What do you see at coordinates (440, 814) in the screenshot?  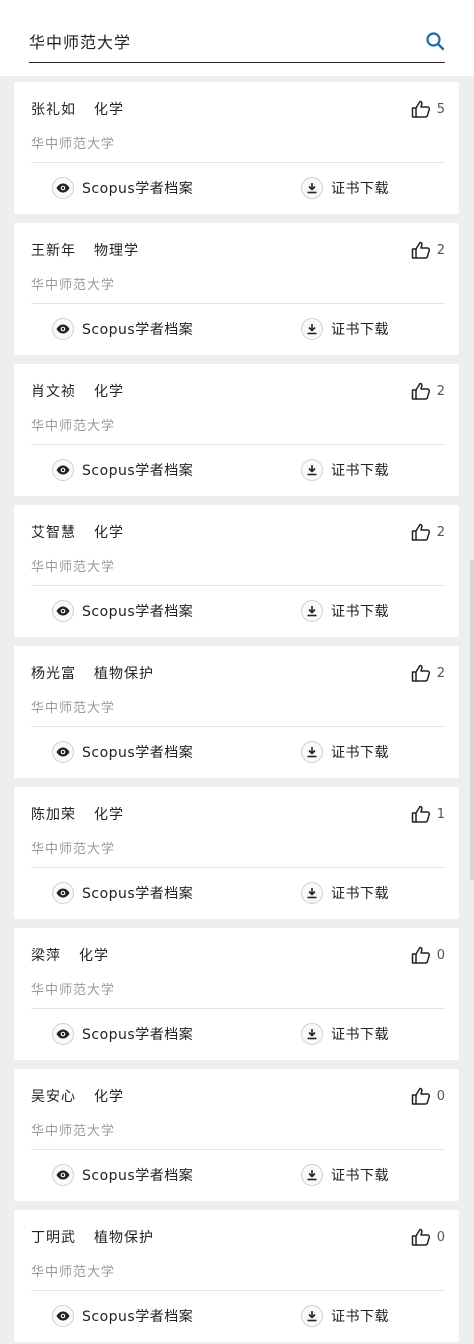 I see `like-count: 1` at bounding box center [440, 814].